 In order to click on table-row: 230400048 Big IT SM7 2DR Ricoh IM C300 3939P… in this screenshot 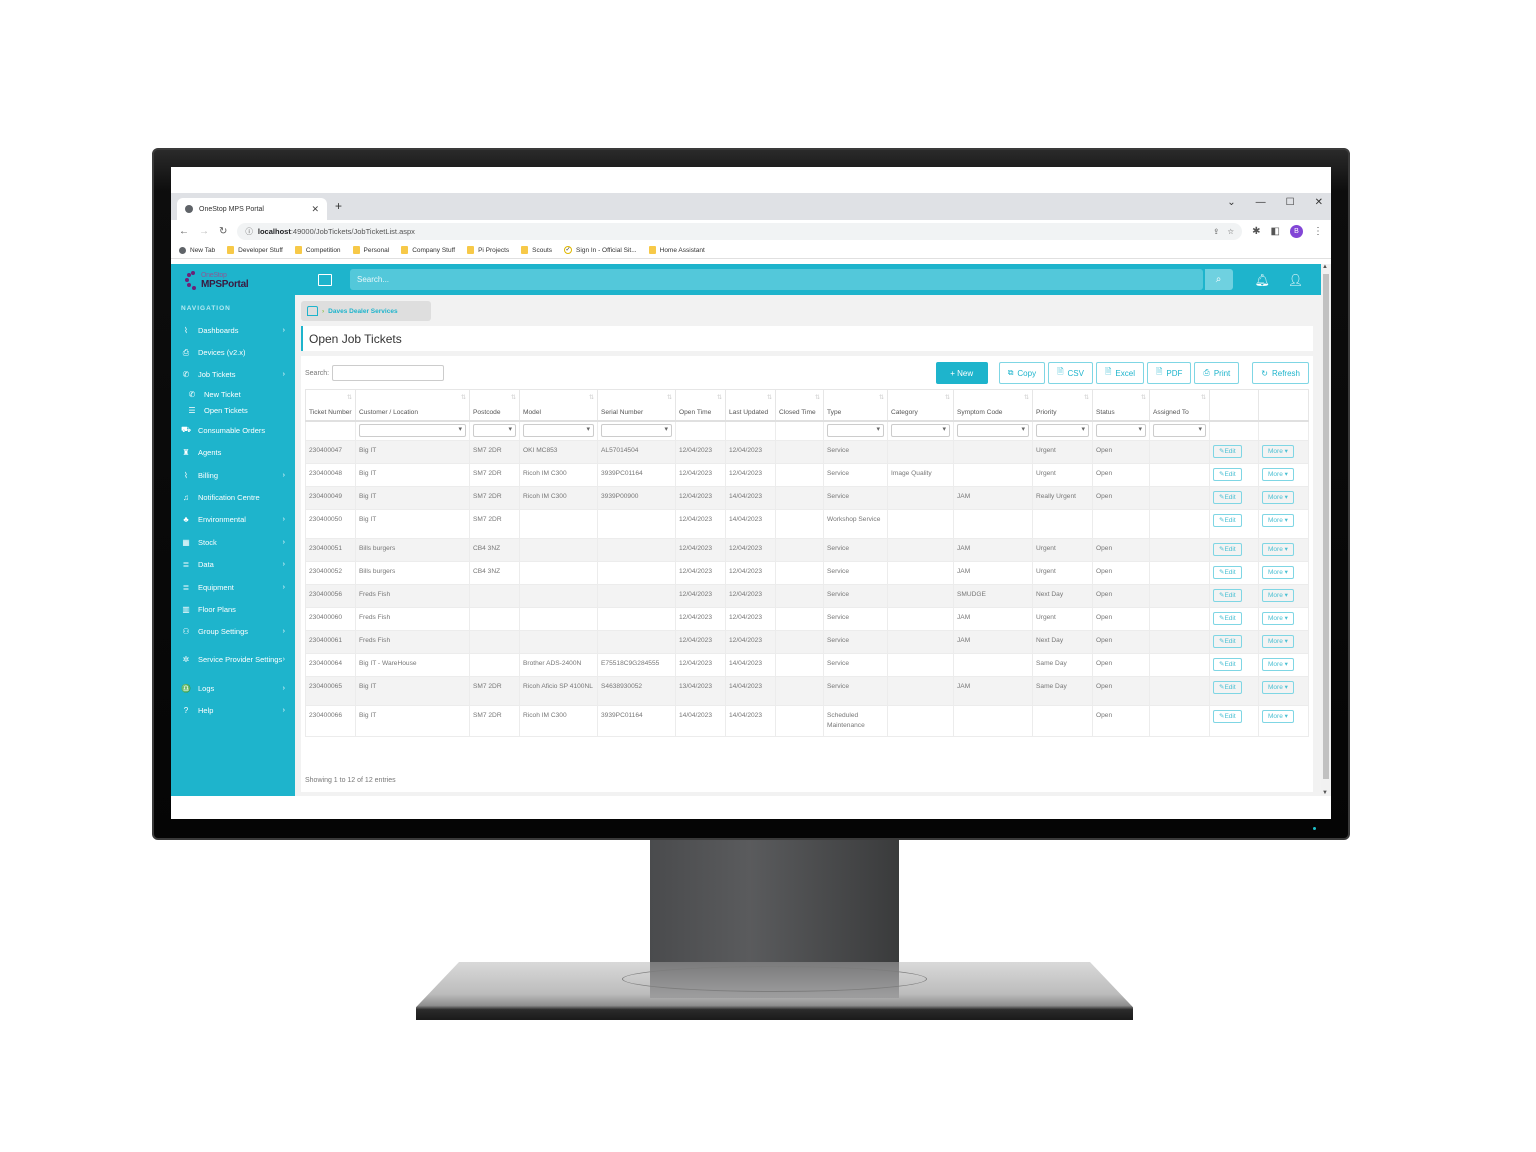, I will do `click(807, 475)`.